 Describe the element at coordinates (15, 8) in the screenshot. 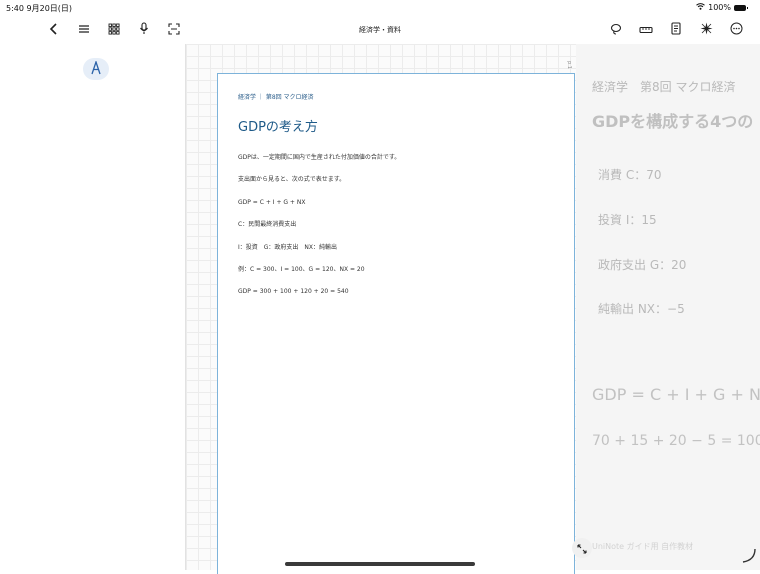

I see `status-clock: 5:40` at that location.